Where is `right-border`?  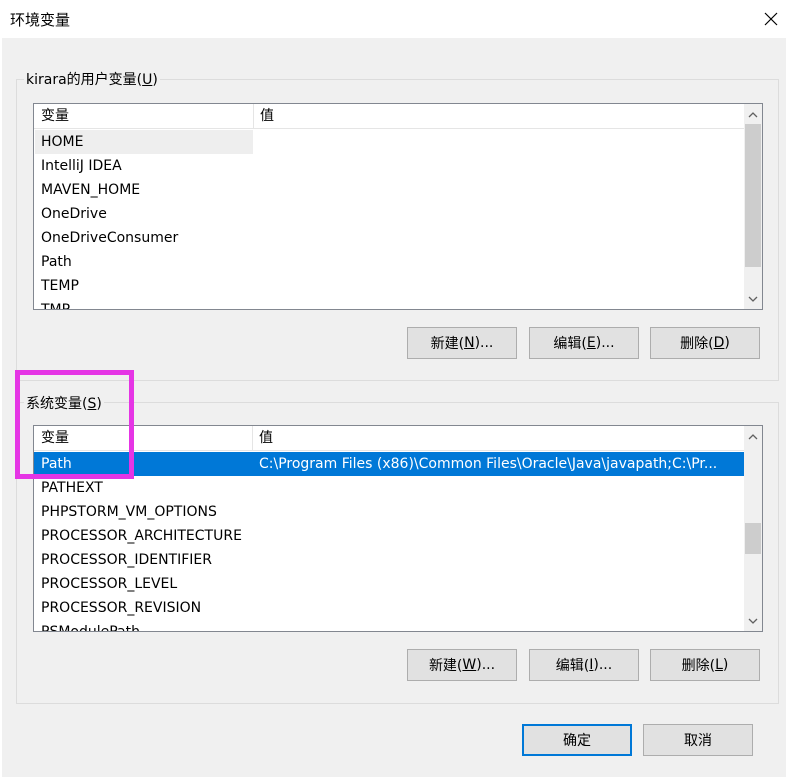
right-border is located at coordinates (790, 407).